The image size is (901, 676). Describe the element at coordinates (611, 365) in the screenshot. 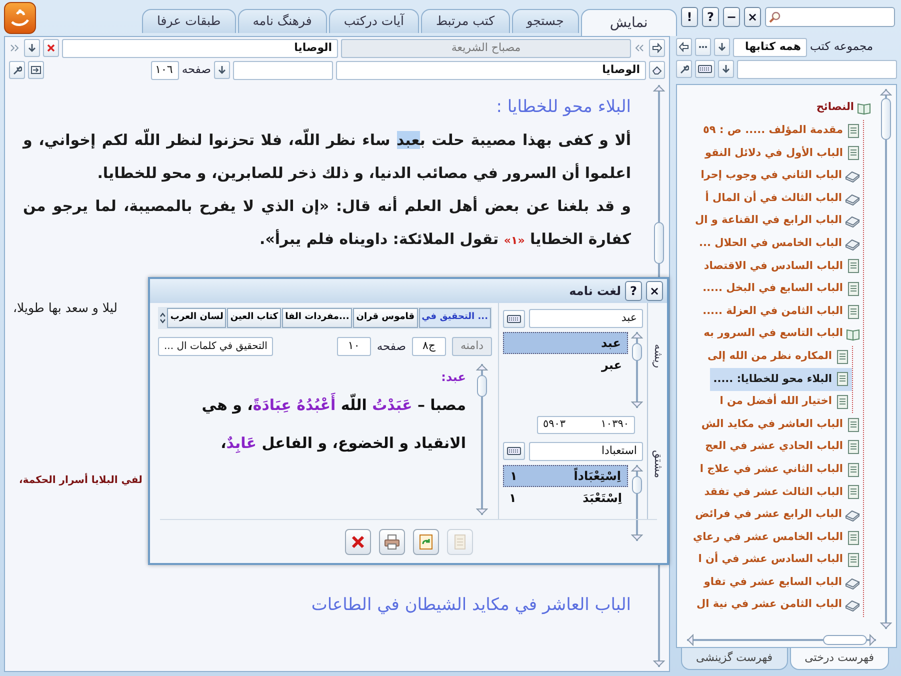

I see `word-text: عبر` at that location.